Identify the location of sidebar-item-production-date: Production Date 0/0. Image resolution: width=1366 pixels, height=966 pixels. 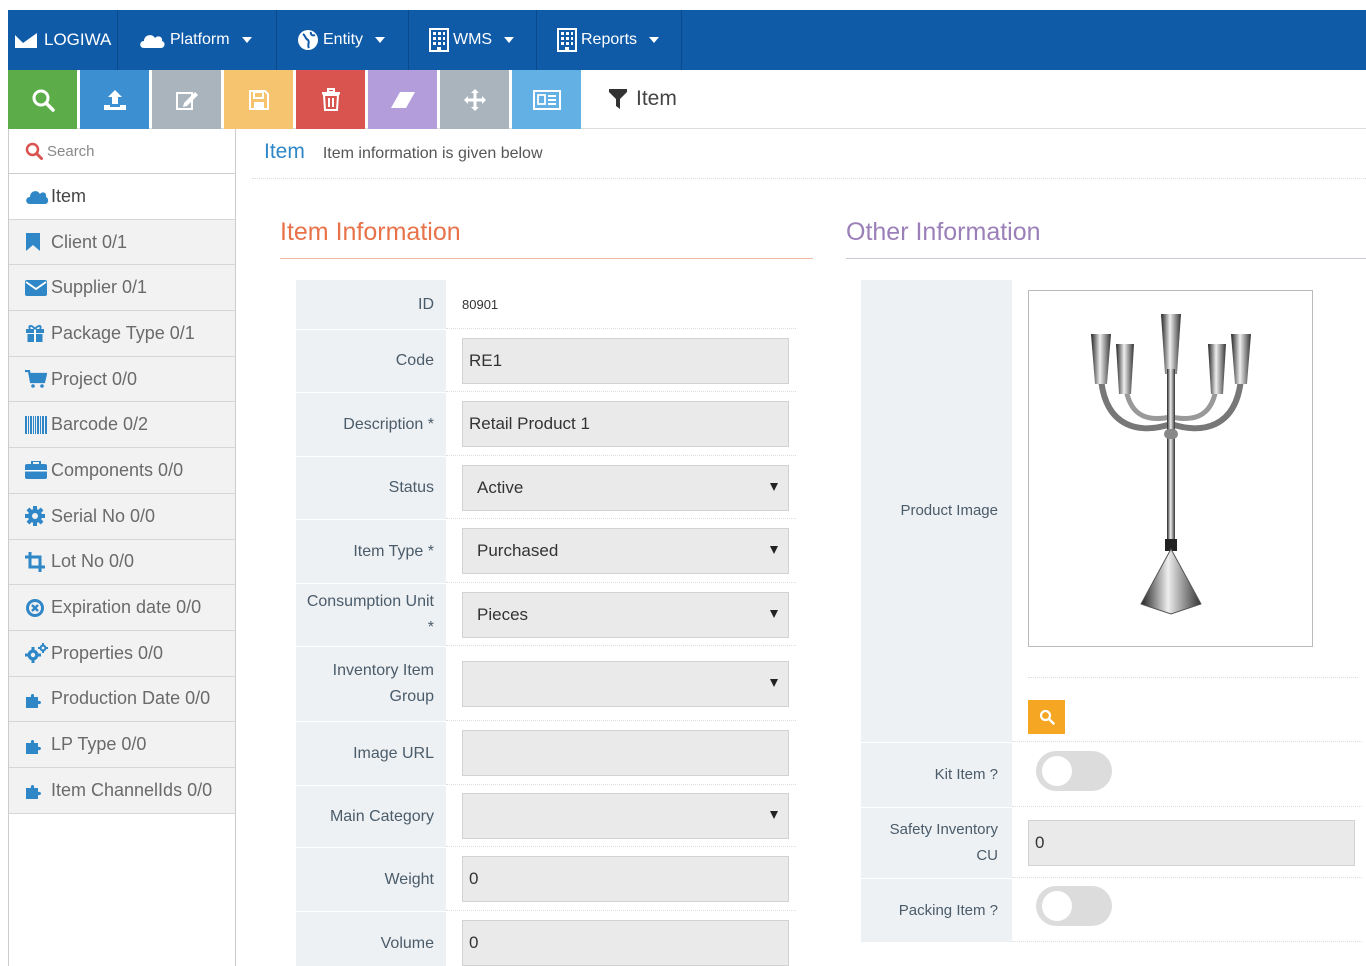
(122, 699).